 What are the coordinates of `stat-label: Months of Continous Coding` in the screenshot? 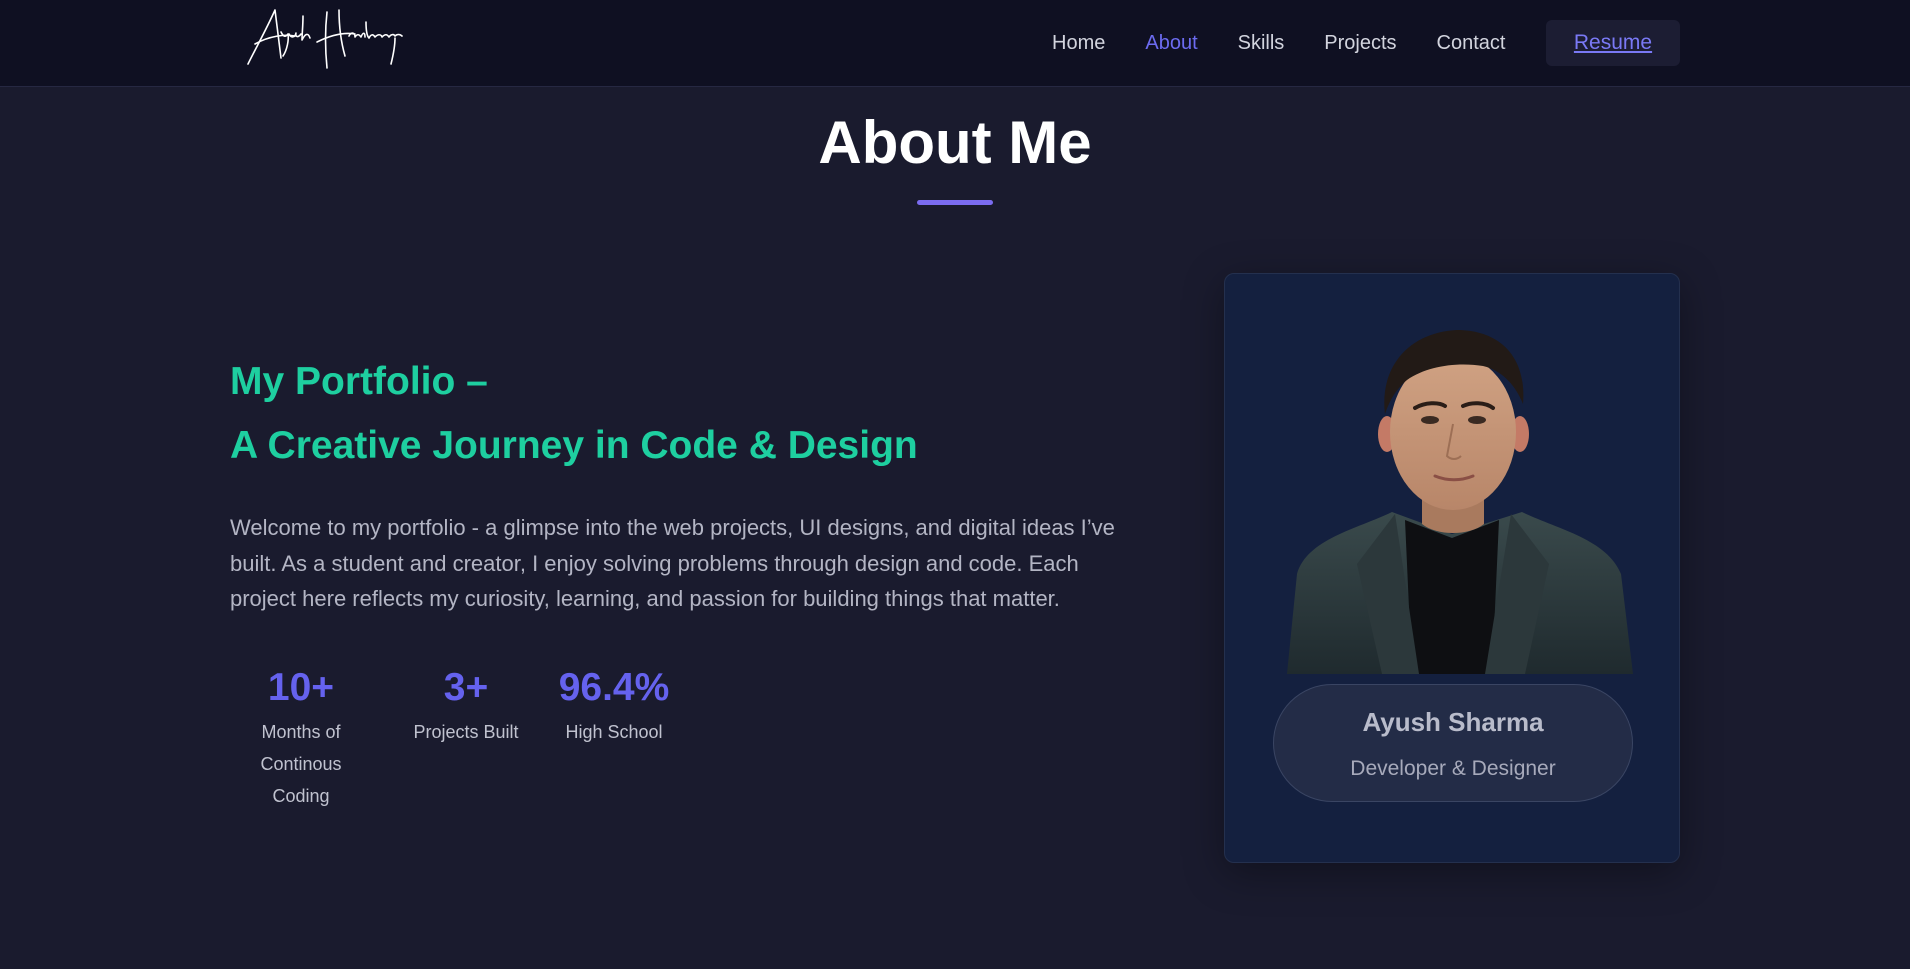 It's located at (301, 764).